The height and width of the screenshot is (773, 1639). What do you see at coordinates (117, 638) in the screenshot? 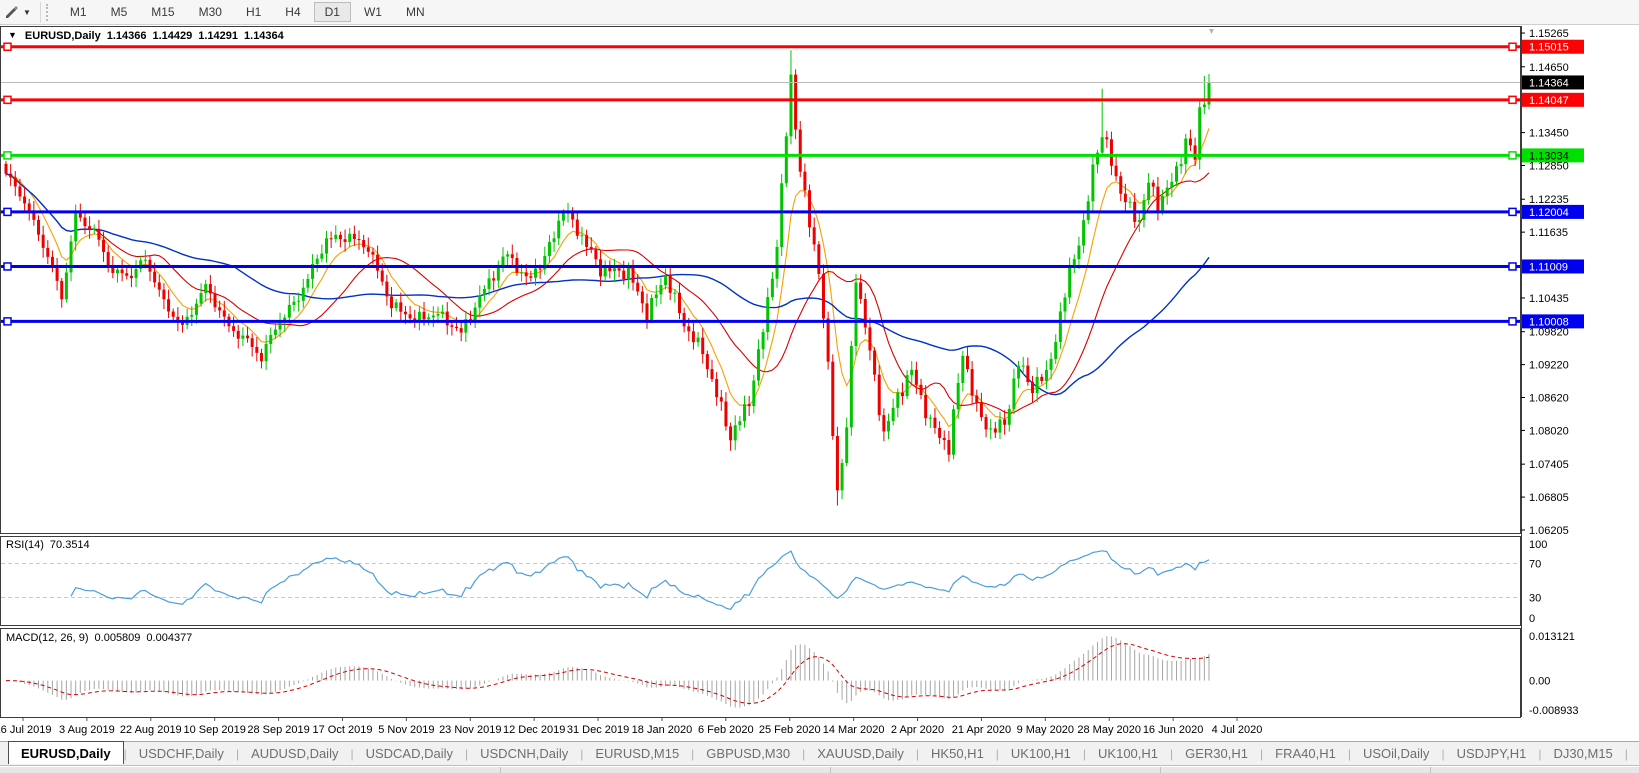
I see `macd-main-value: 0.005809` at bounding box center [117, 638].